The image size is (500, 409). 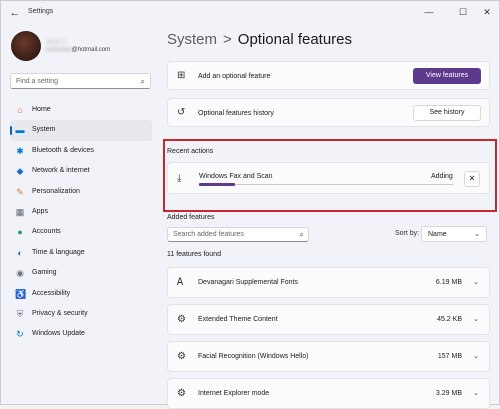 I want to click on sidebar-item-icon: ♿, so click(x=21, y=293).